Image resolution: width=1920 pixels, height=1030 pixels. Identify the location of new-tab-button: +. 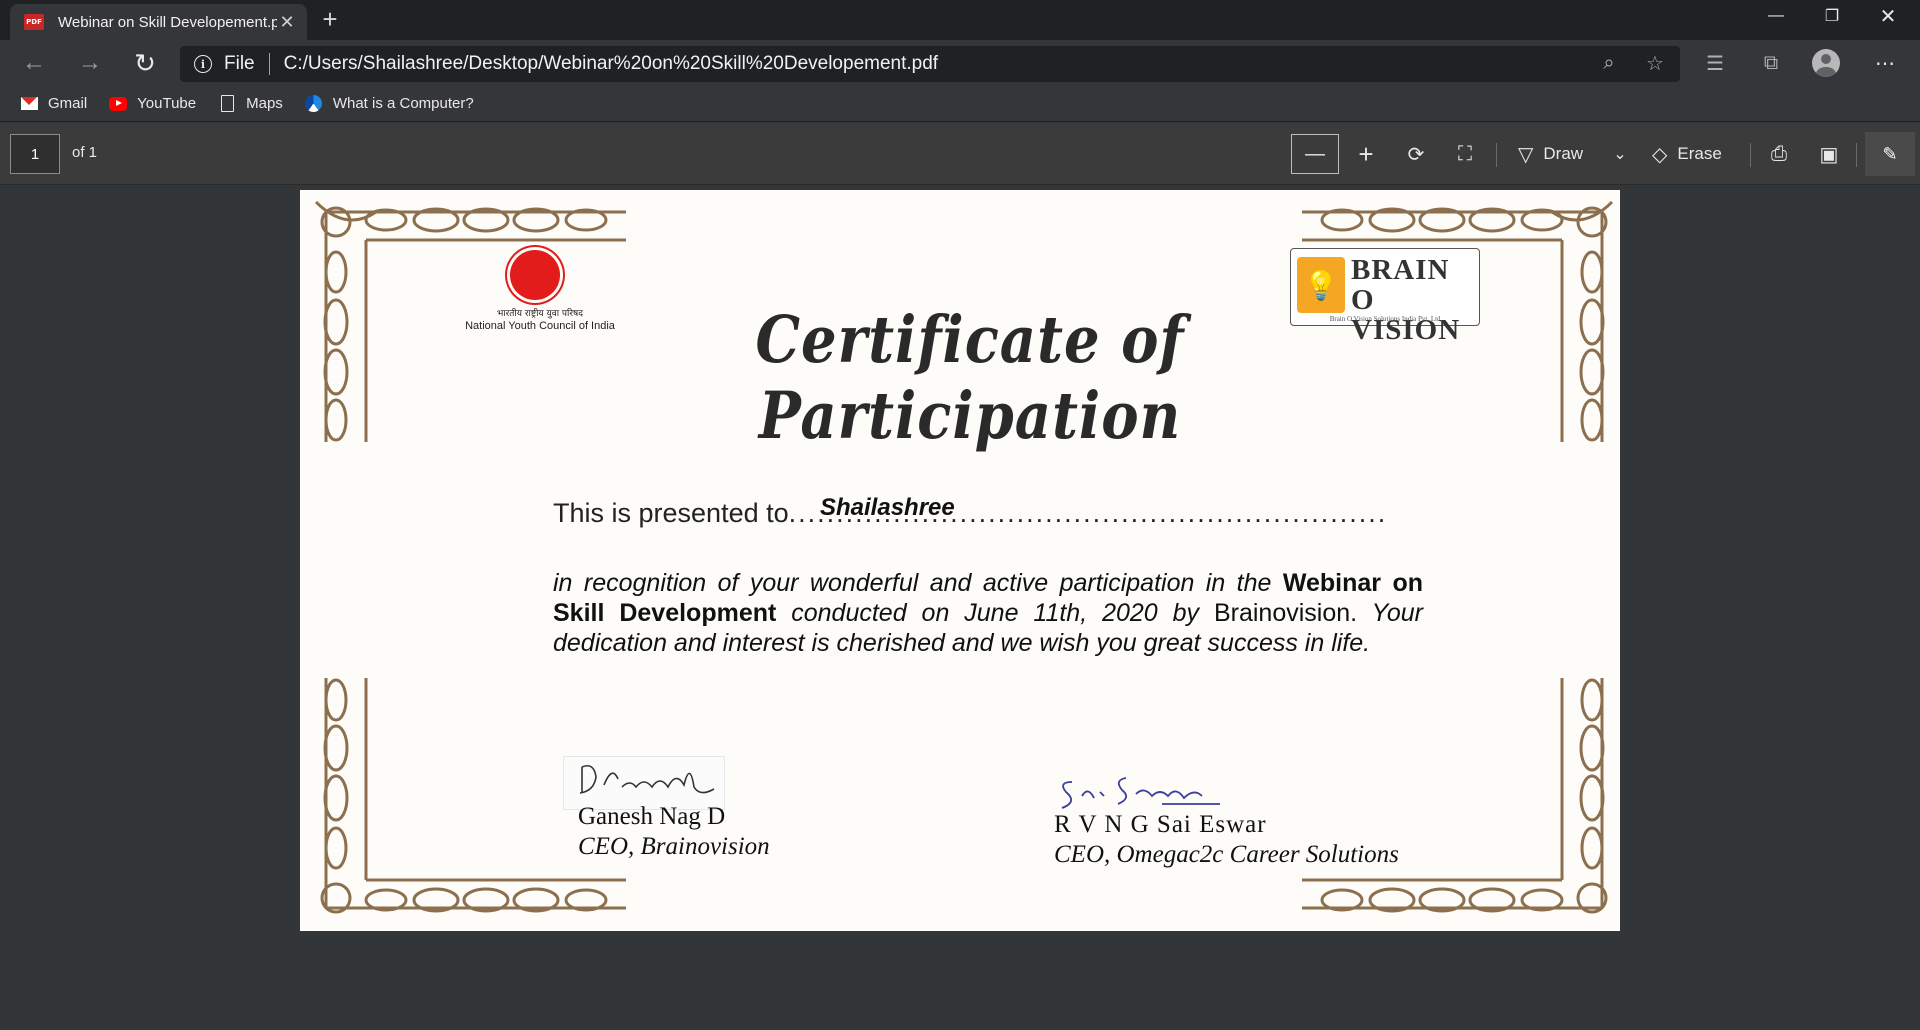
(330, 20).